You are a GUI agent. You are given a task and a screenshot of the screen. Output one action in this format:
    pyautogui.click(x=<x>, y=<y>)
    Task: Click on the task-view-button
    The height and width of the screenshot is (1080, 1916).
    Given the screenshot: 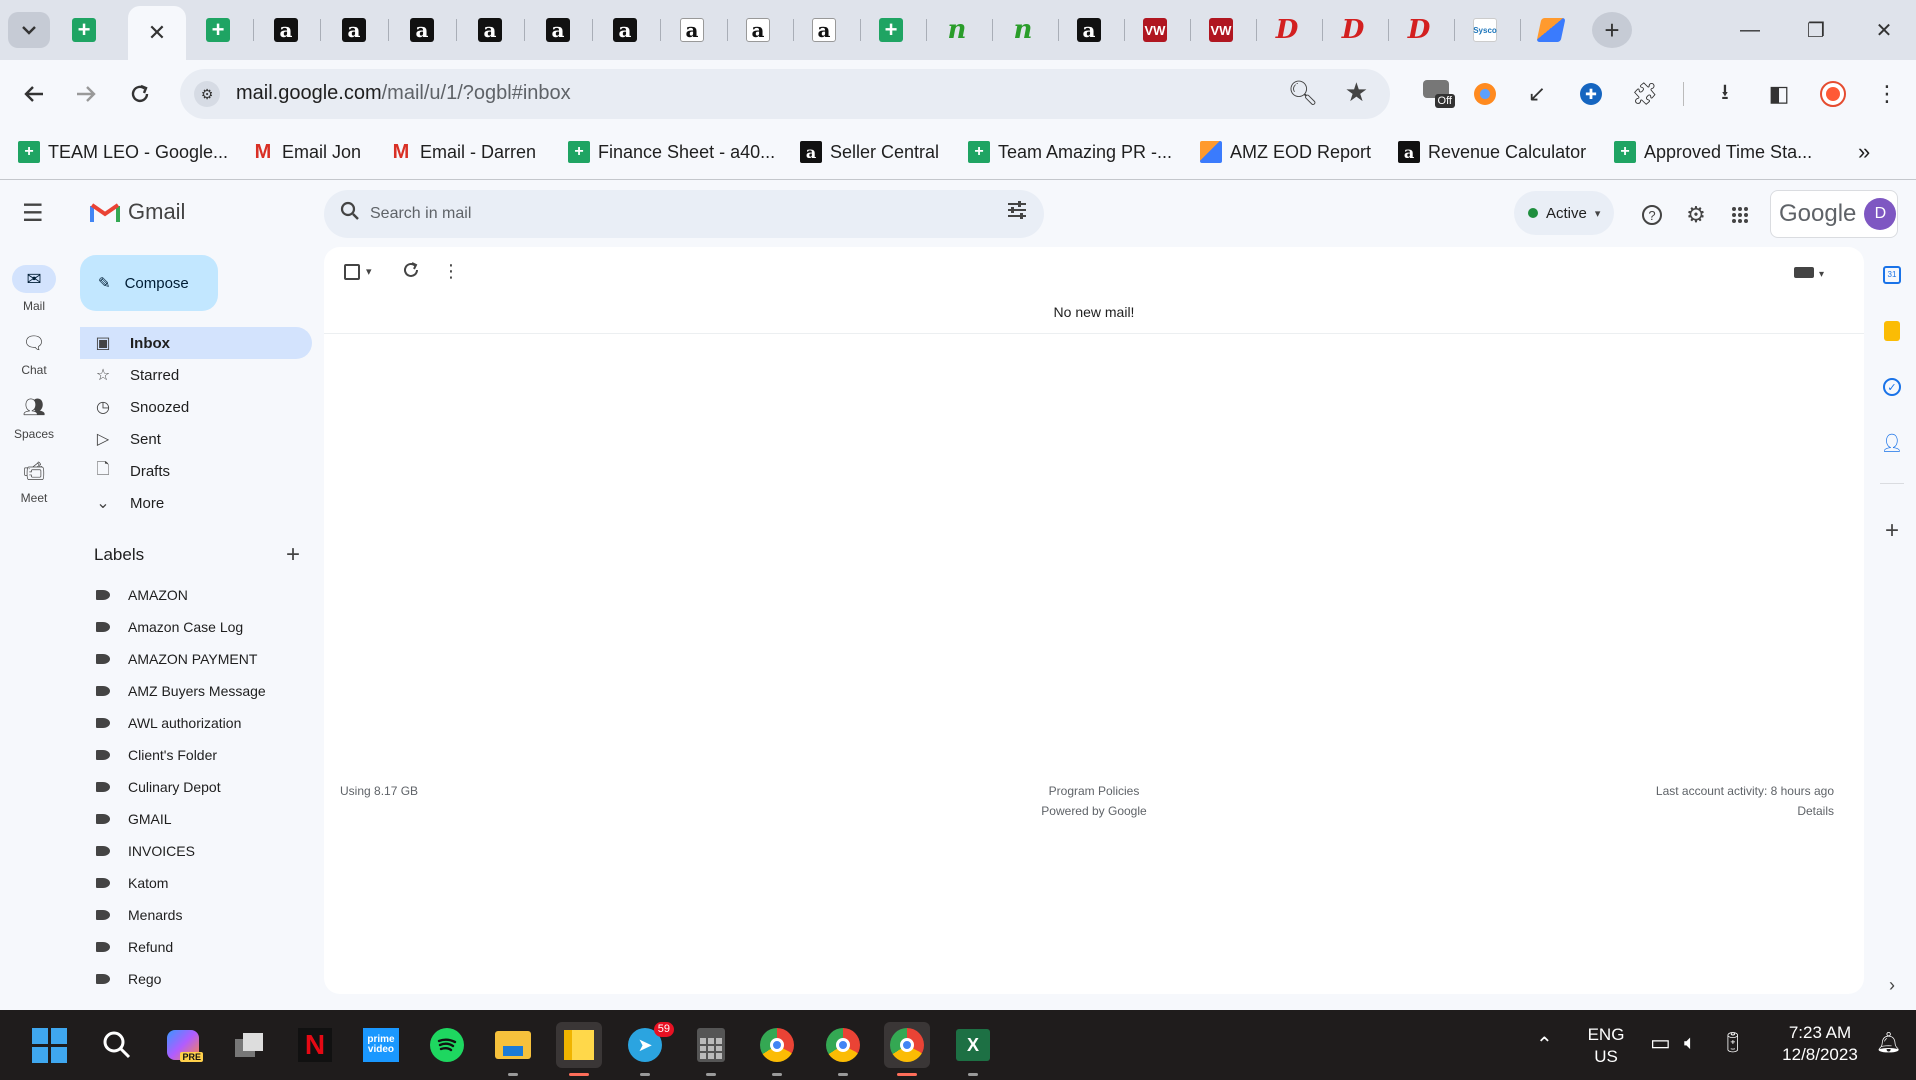 What is the action you would take?
    pyautogui.click(x=249, y=1045)
    